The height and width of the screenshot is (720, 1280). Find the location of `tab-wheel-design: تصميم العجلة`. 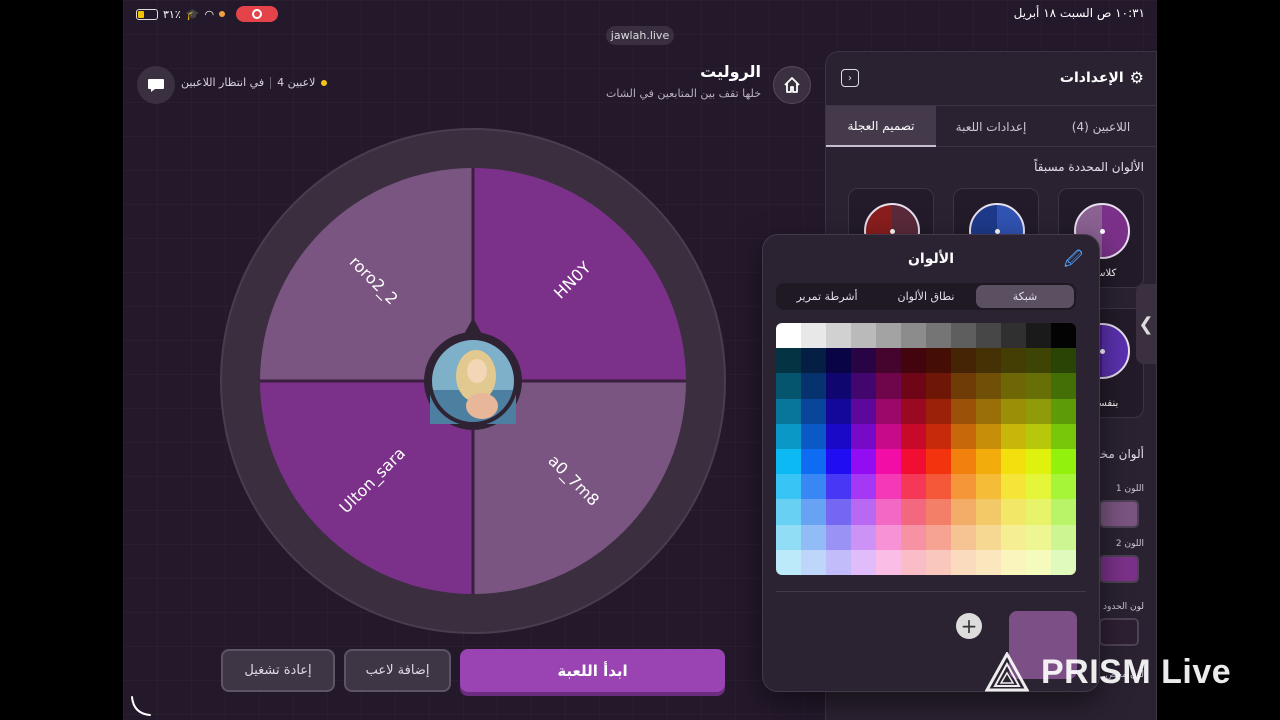

tab-wheel-design: تصميم العجلة is located at coordinates (881, 126).